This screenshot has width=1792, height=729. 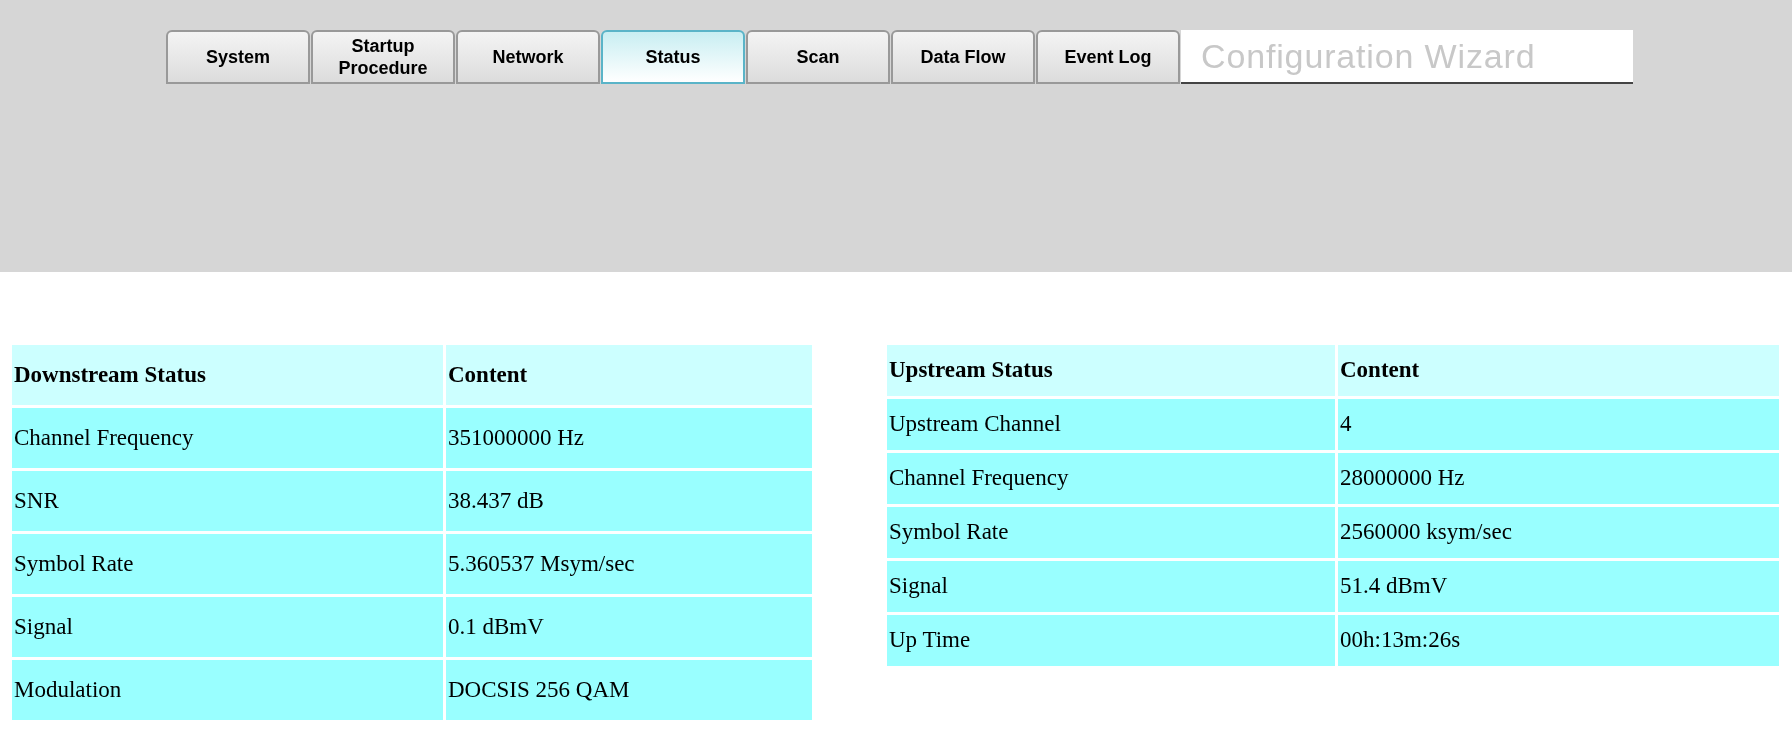 What do you see at coordinates (1558, 640) in the screenshot?
I see `table-cell: 00h:13m:26s` at bounding box center [1558, 640].